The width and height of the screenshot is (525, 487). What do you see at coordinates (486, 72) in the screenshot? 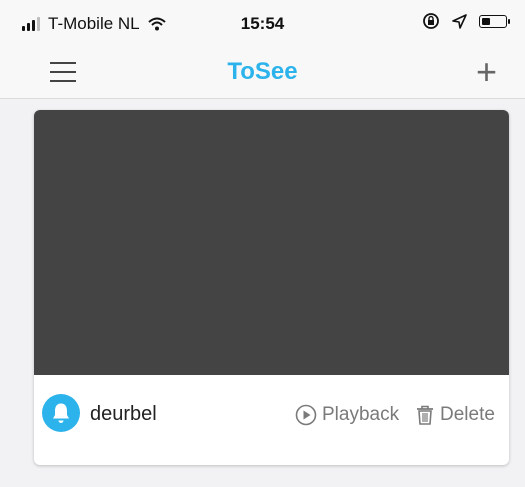
I see `add-device-button: +` at bounding box center [486, 72].